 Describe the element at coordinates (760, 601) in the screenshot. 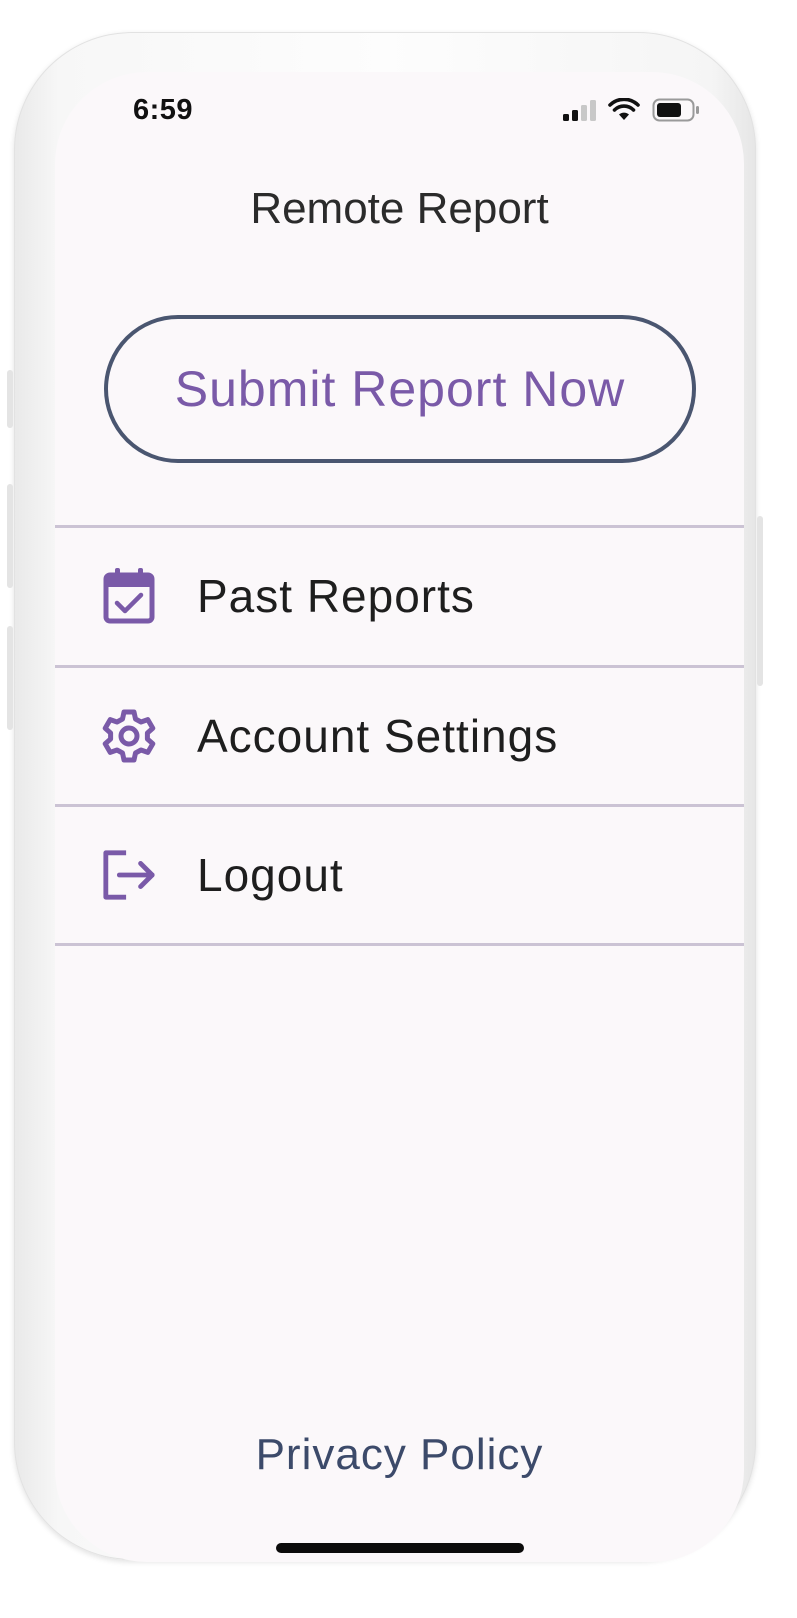

I see `power-button` at that location.